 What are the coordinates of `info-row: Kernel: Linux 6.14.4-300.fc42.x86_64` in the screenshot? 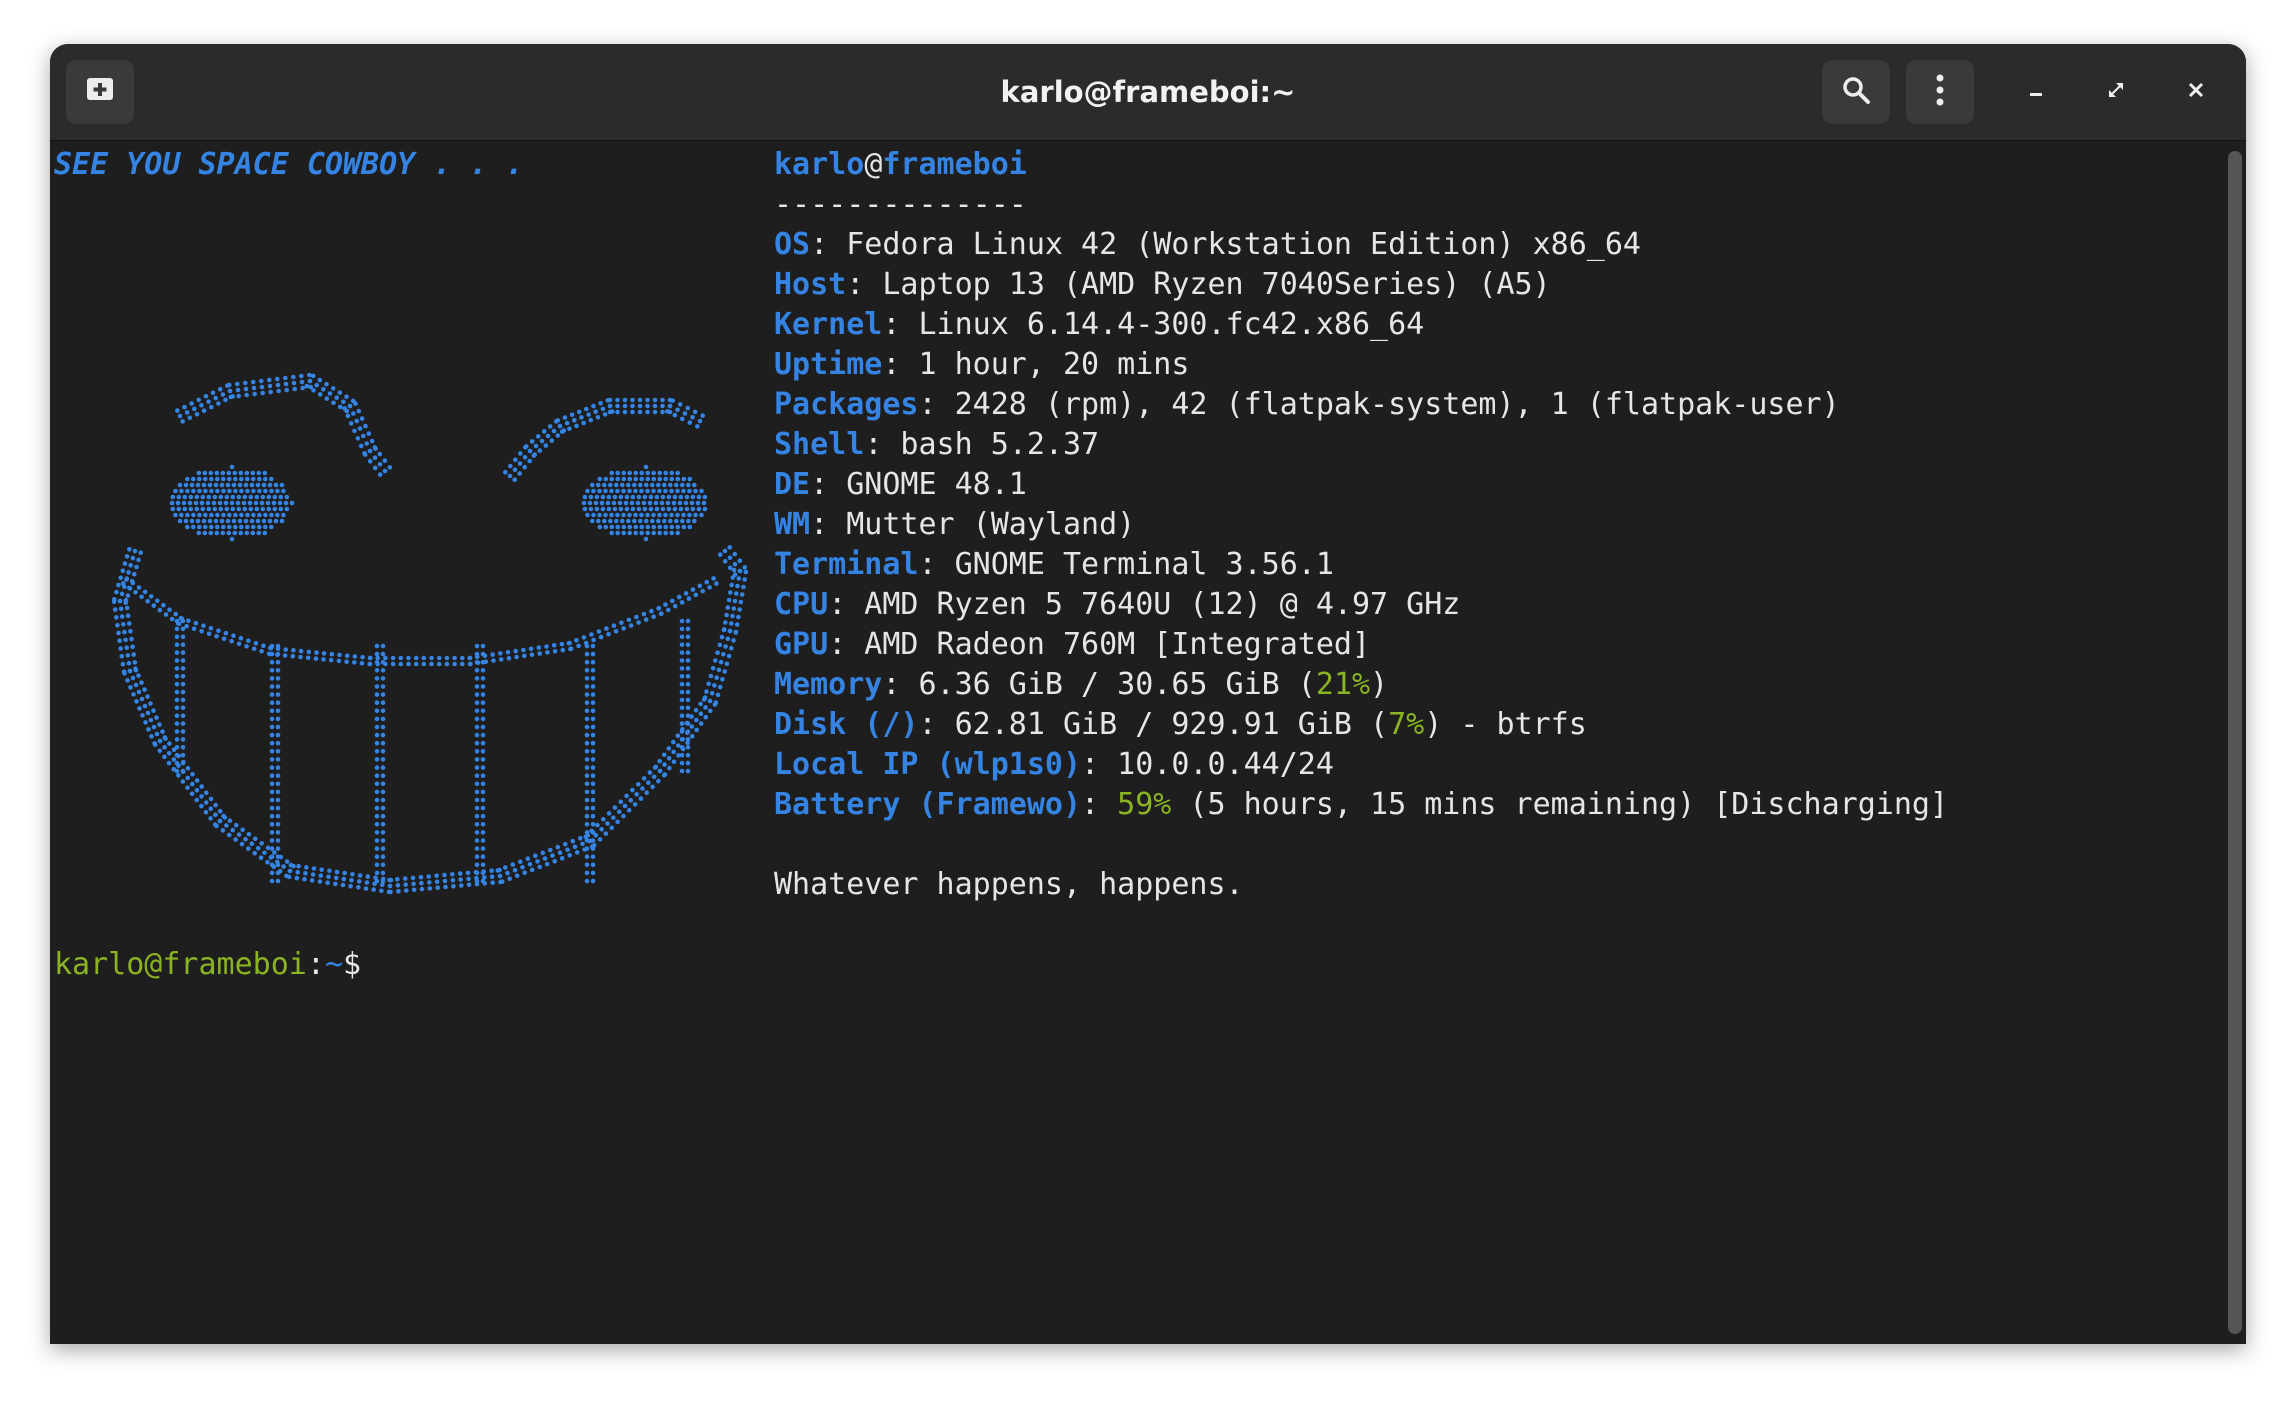 It's located at (1099, 324).